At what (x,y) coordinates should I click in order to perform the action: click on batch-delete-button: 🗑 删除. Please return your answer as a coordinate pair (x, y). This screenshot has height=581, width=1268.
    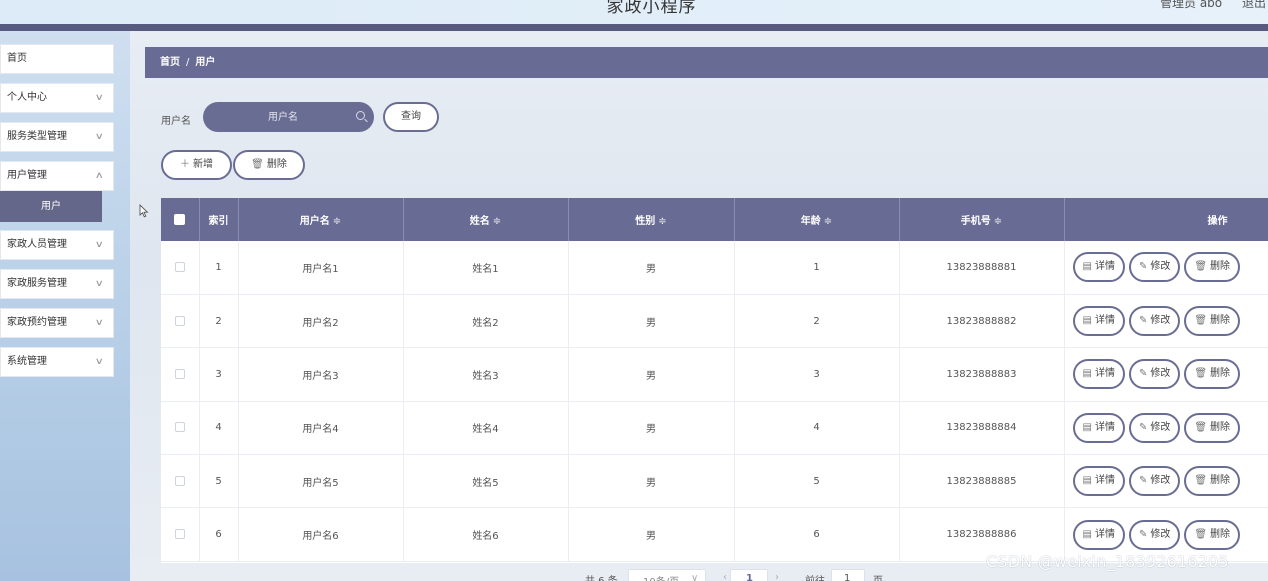
    Looking at the image, I should click on (269, 165).